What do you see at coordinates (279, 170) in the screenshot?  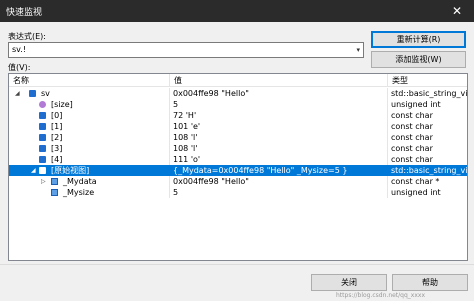 I see `row-value: {_Mydata=0x004ffe98 "Hello" _Mysize=5 }` at bounding box center [279, 170].